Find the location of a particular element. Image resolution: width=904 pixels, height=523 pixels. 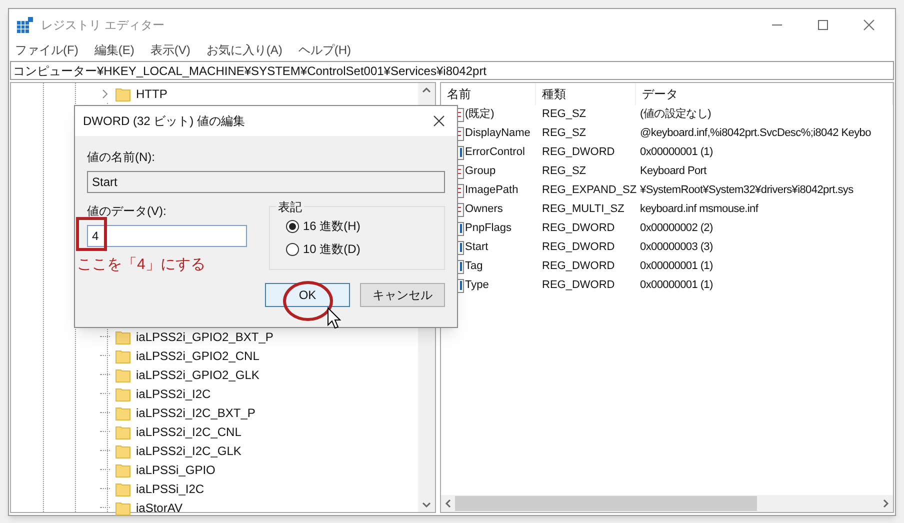

tree-item: iaLPSS2i_I2C_GLK is located at coordinates (189, 451).